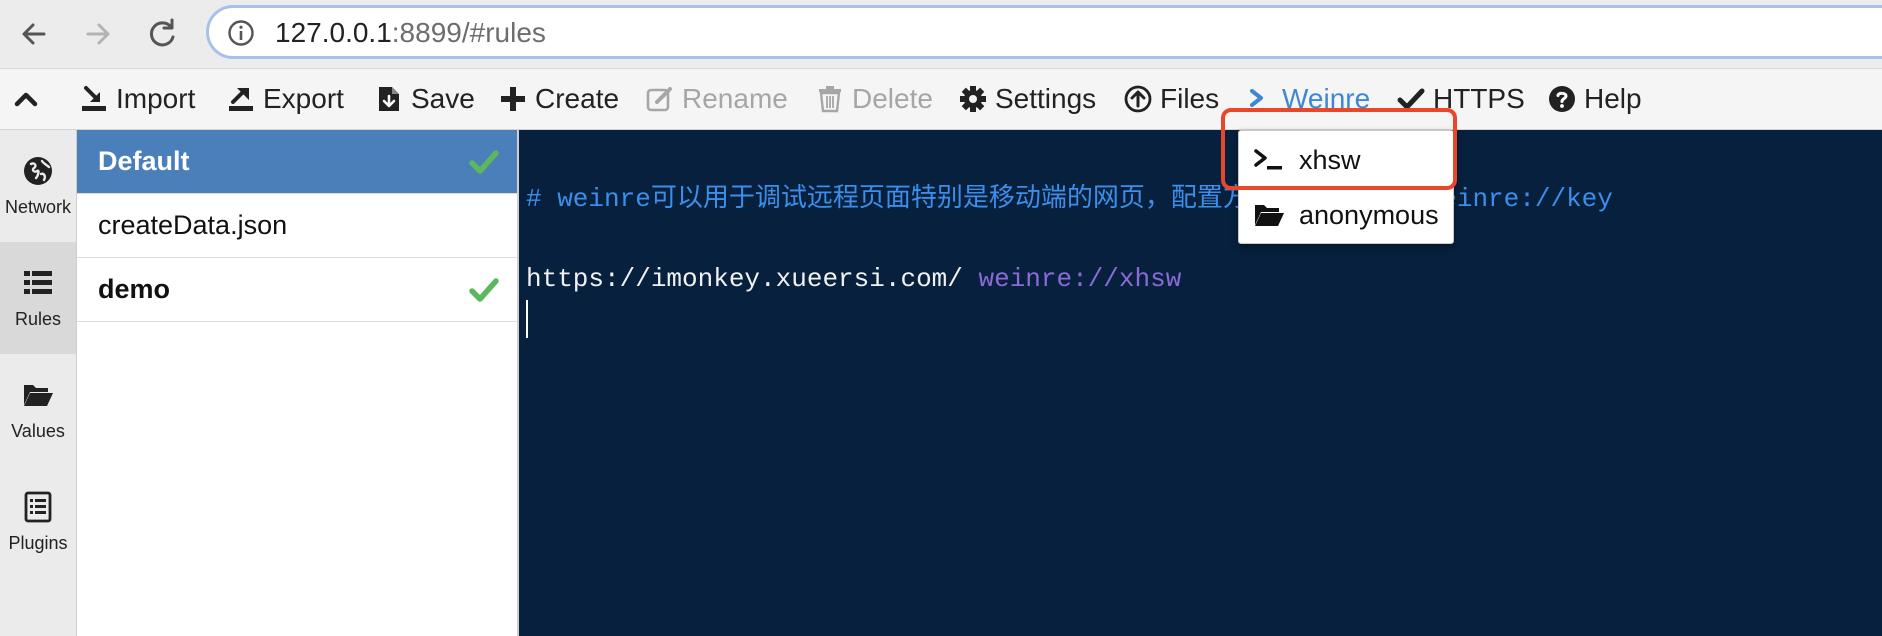 Image resolution: width=1882 pixels, height=636 pixels. Describe the element at coordinates (527, 319) in the screenshot. I see `text-cursor` at that location.